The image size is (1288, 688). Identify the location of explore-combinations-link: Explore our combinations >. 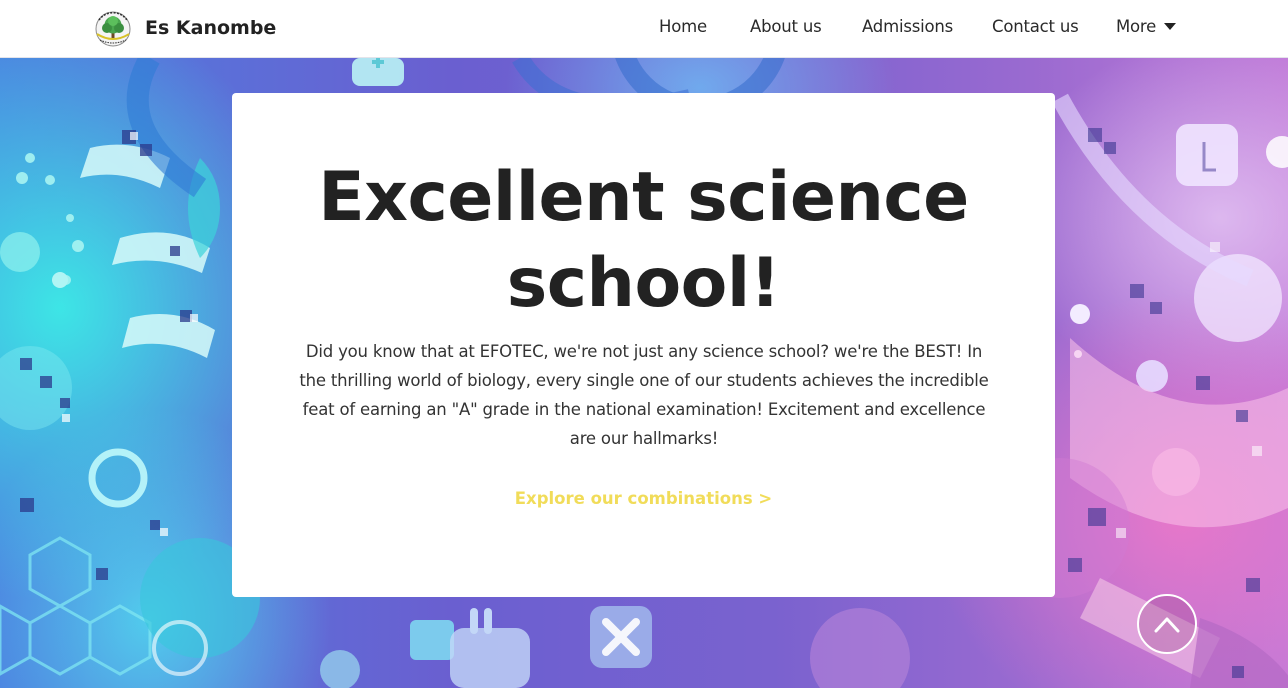
(643, 498).